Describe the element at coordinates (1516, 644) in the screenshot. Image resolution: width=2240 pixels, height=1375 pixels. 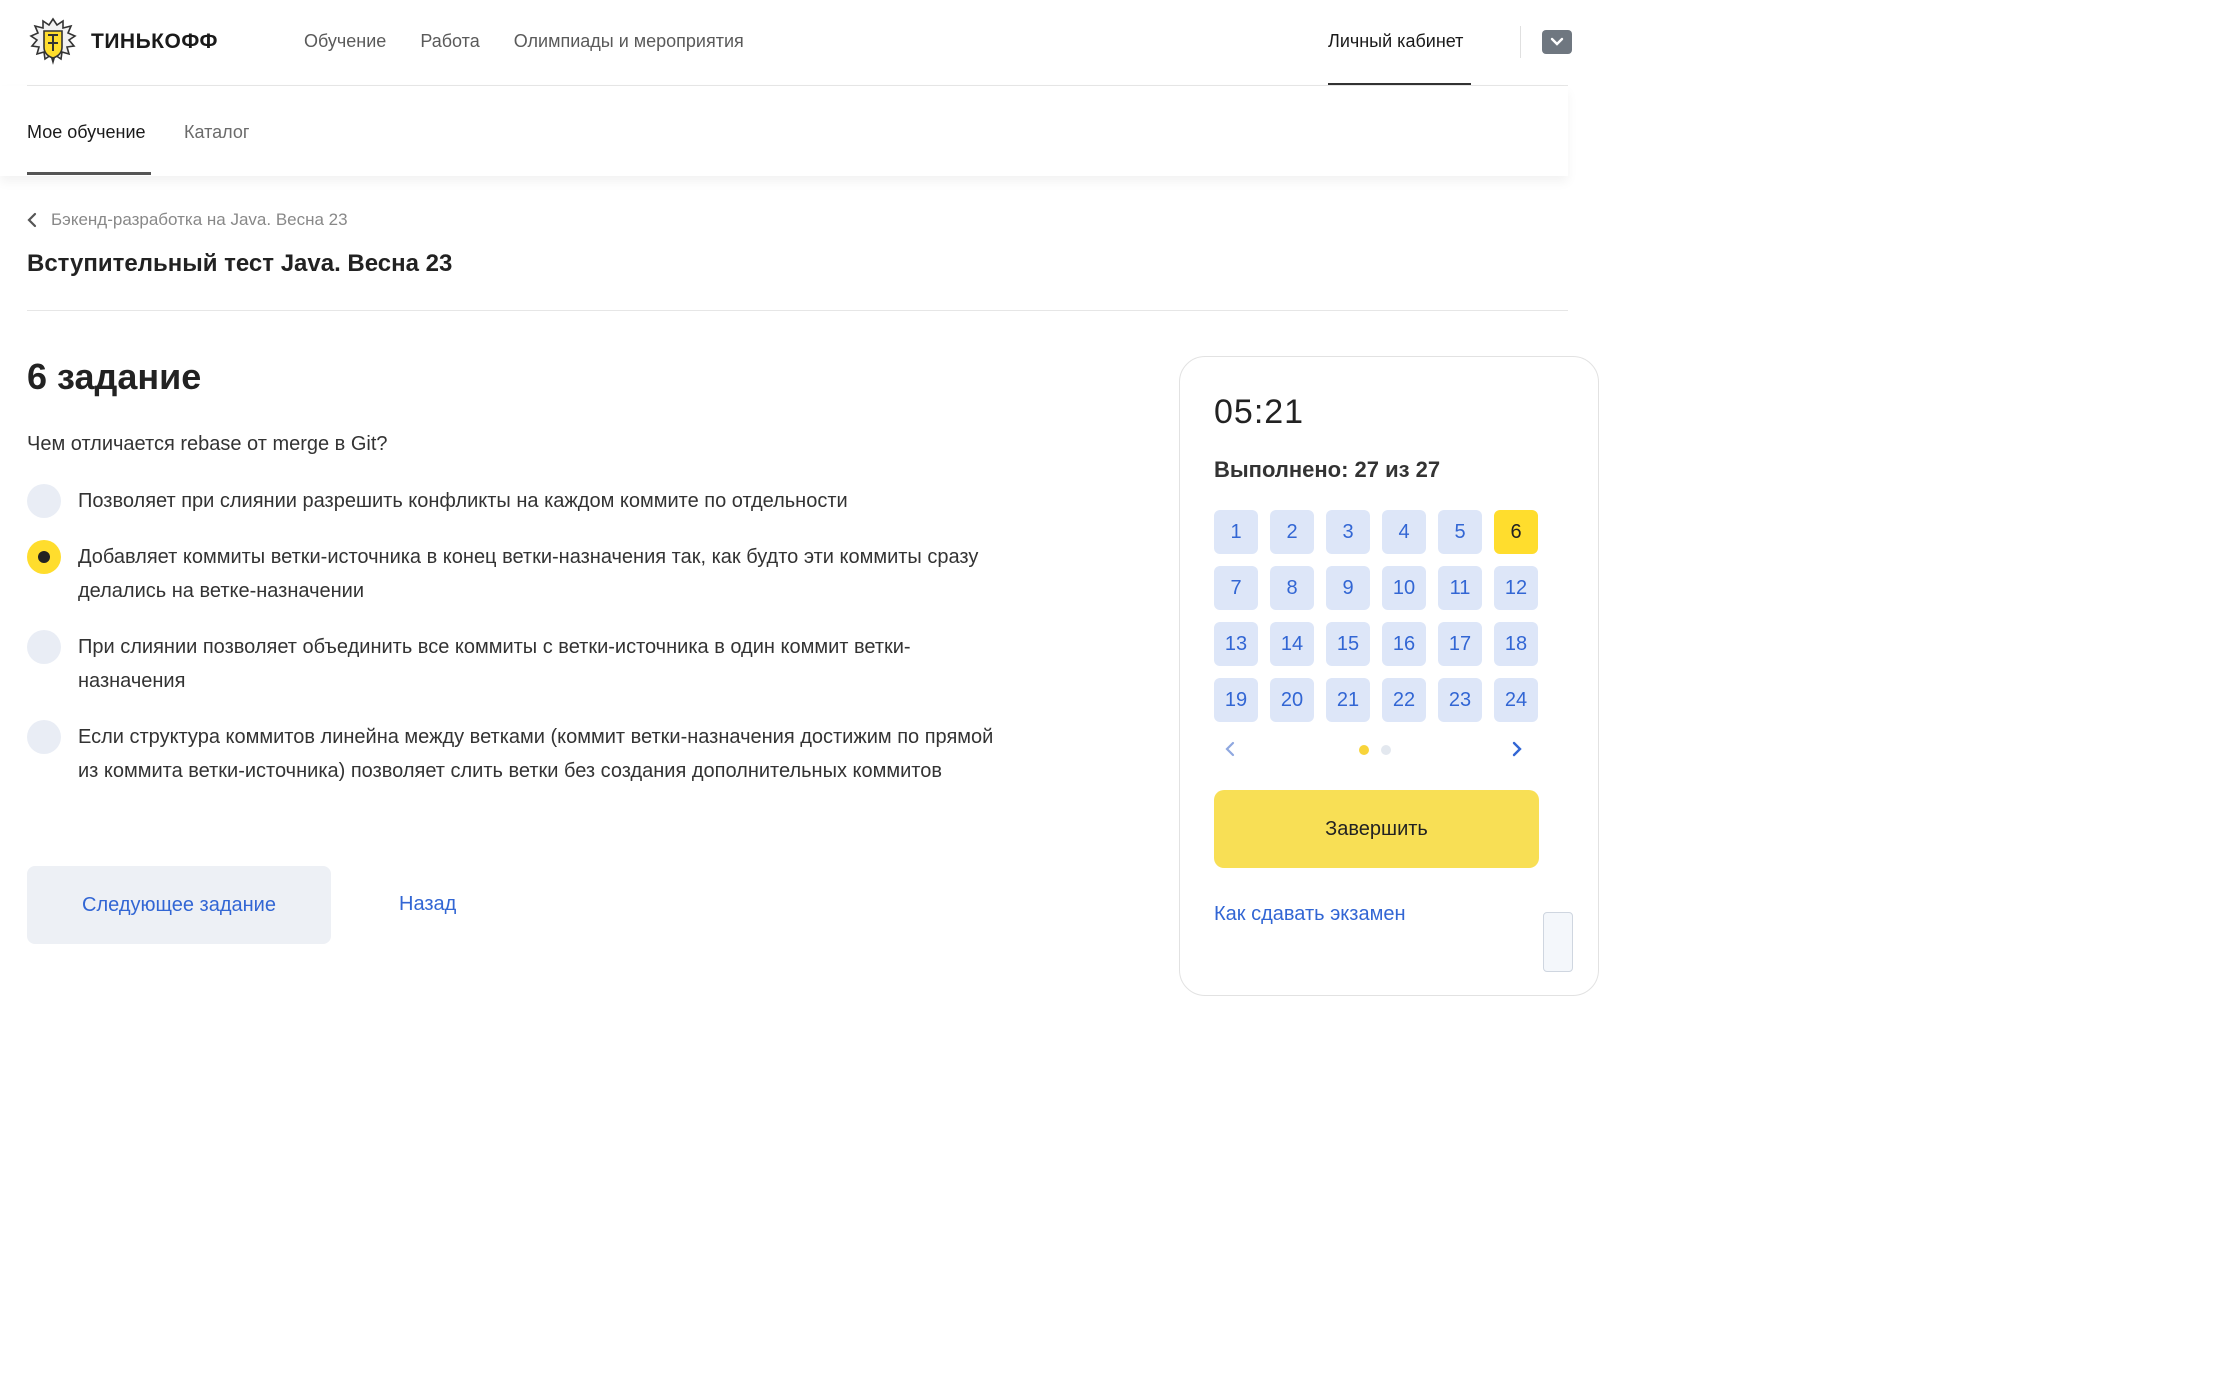
I see `task-number-button: 18` at that location.